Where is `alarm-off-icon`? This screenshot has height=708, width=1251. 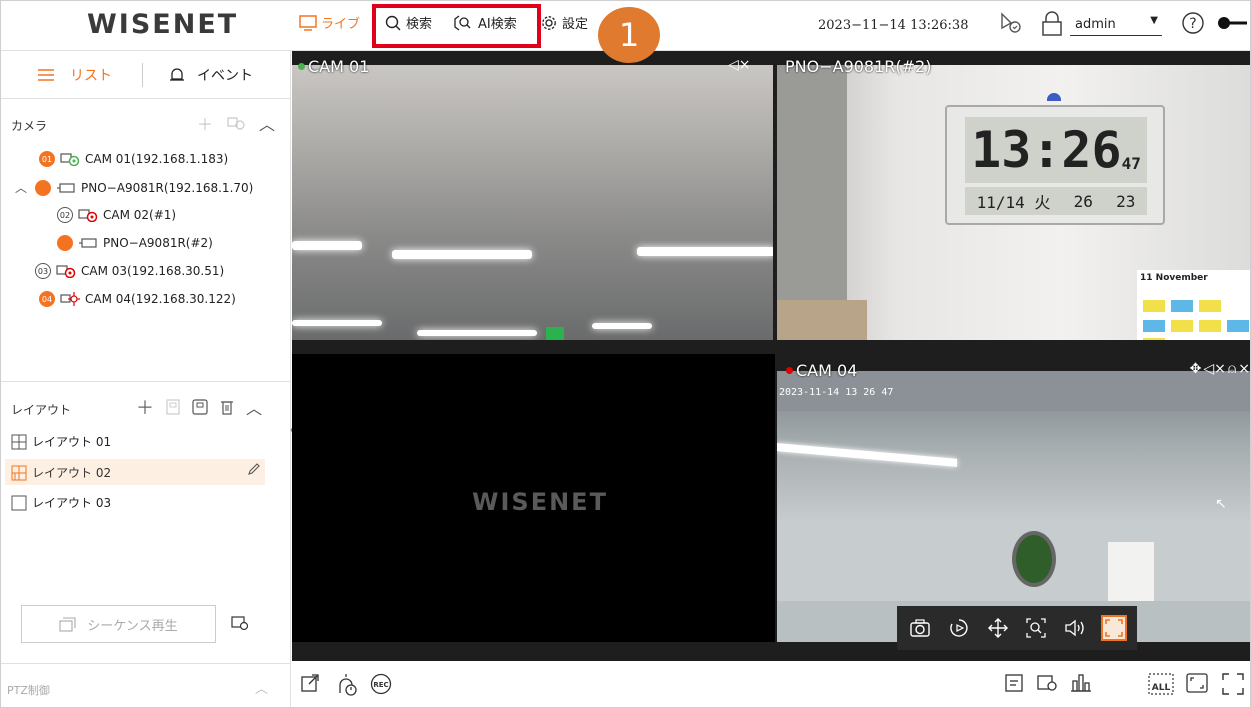
alarm-off-icon is located at coordinates (346, 687).